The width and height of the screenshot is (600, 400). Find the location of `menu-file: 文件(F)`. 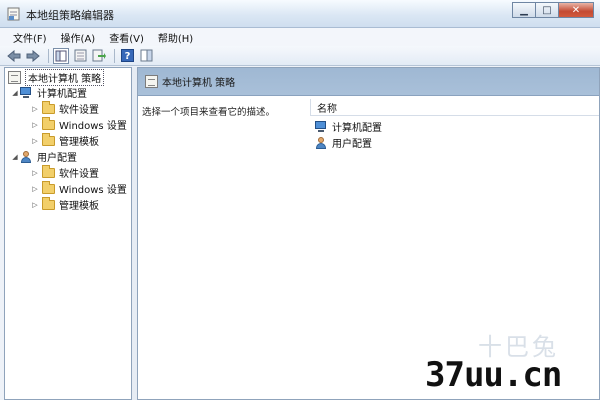

menu-file: 文件(F) is located at coordinates (30, 37).